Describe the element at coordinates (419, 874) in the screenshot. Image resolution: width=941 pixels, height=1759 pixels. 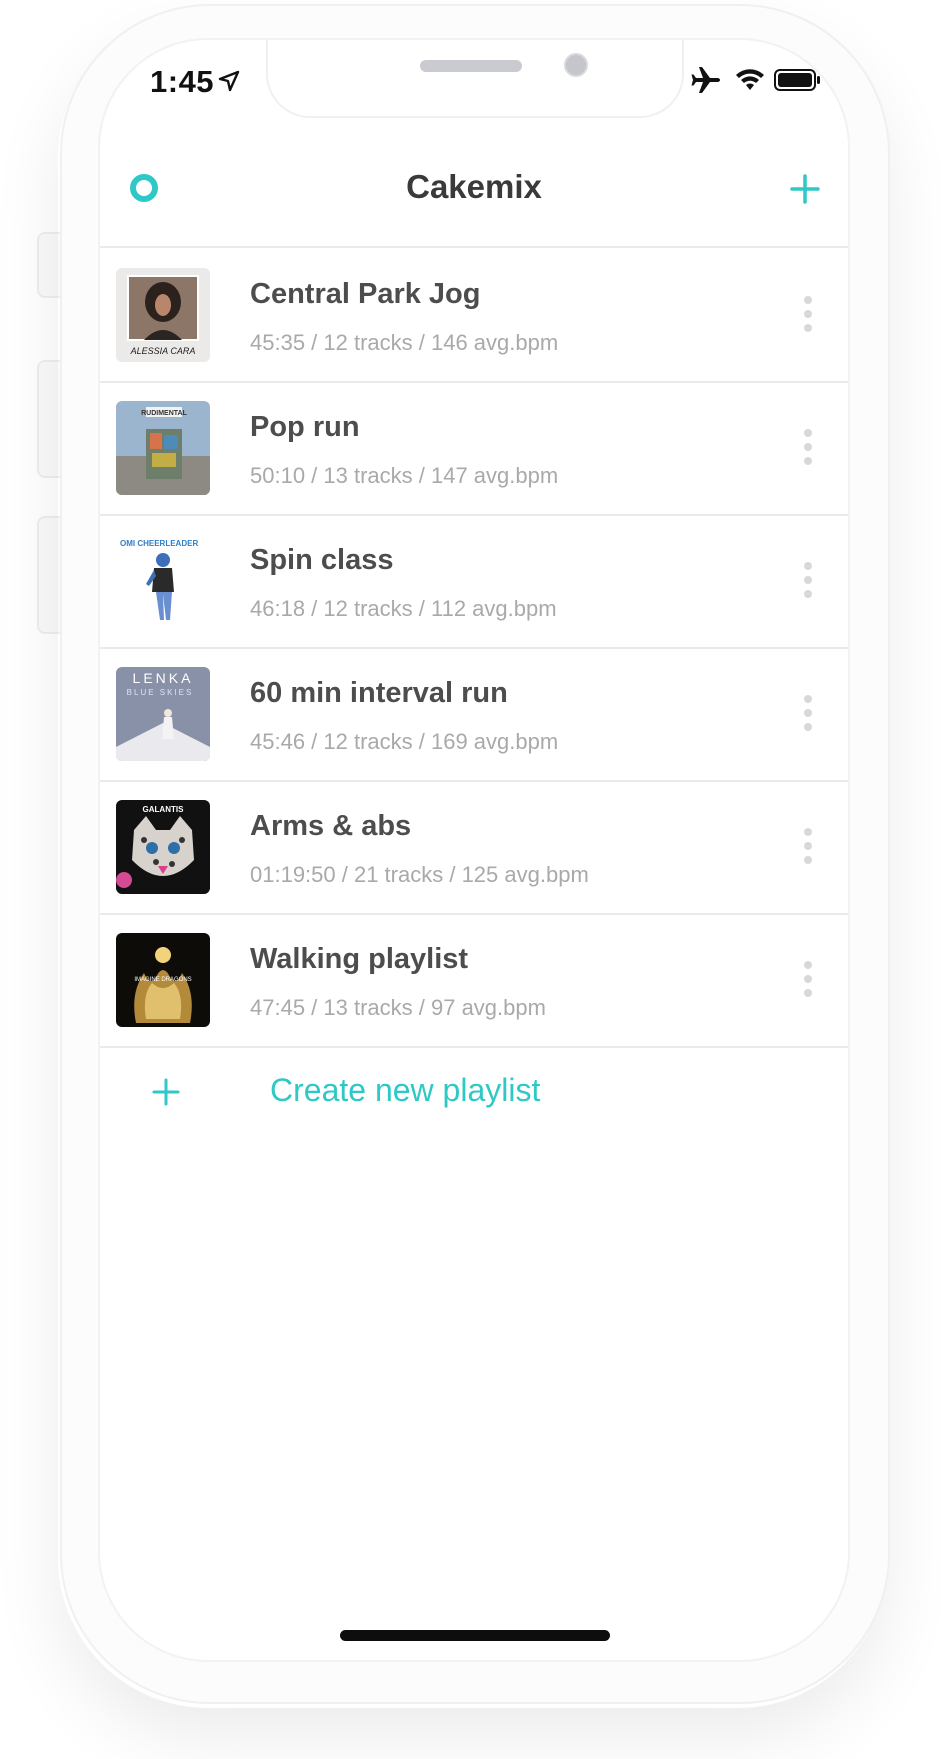
I see `playlist-meta: 01:19:50 / 21 tracks / 125 avg.bpm` at that location.